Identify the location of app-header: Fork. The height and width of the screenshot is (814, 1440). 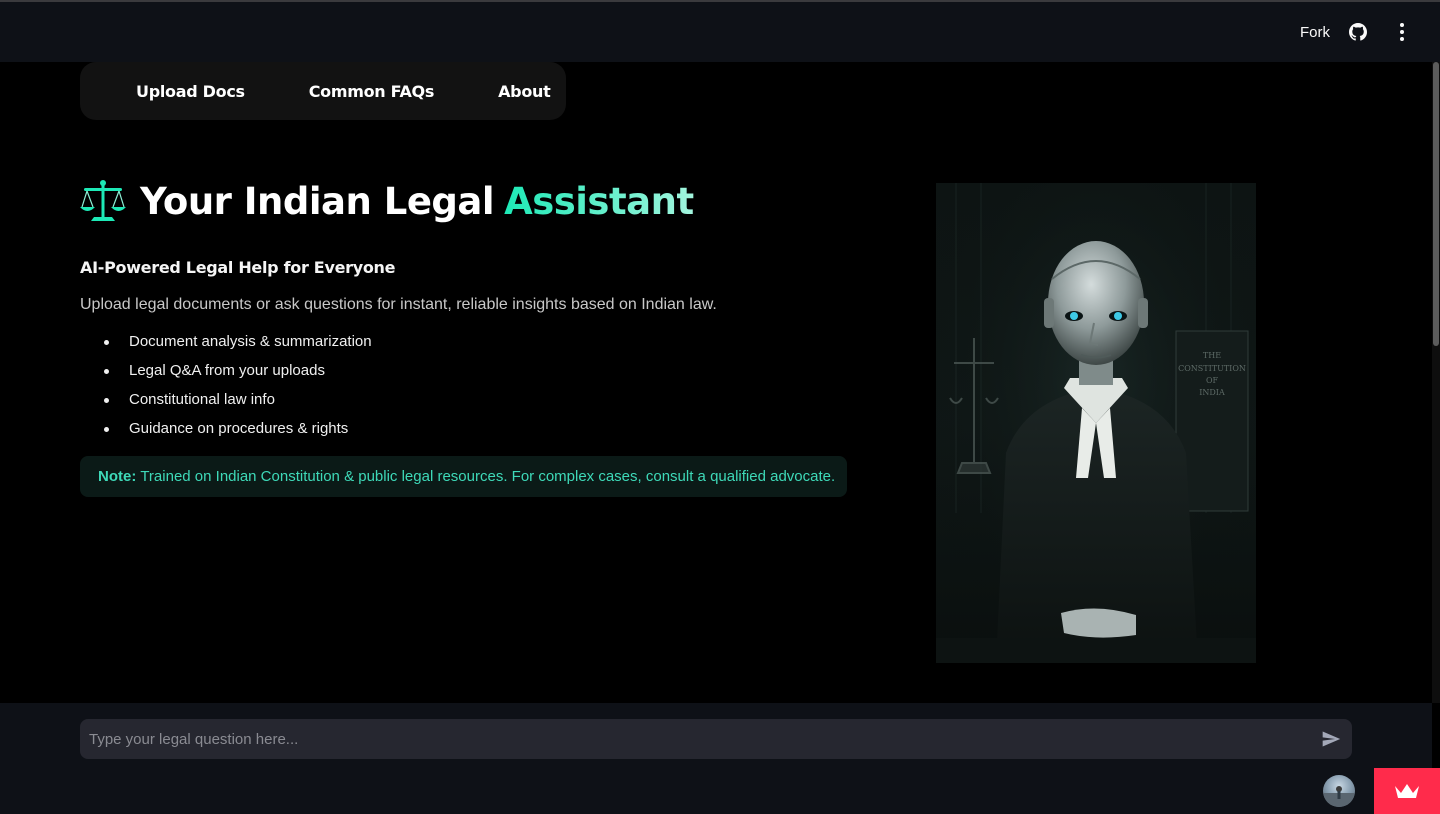
(720, 32).